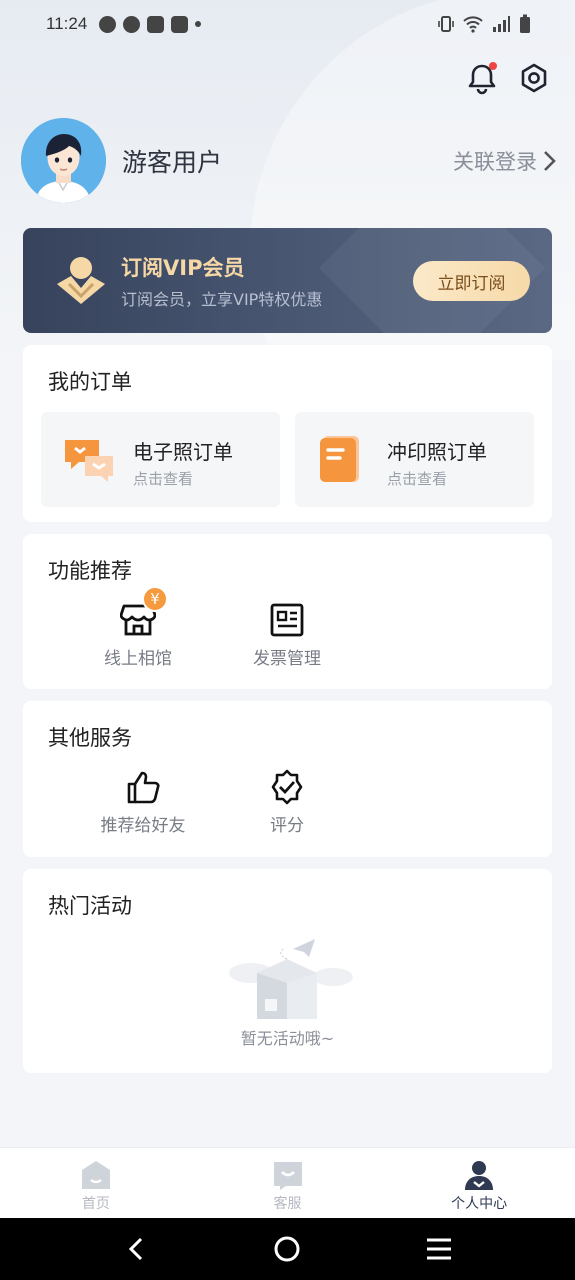 The height and width of the screenshot is (1280, 575). I want to click on activities-card: 热门活动 暂无活动哦~, so click(287, 971).